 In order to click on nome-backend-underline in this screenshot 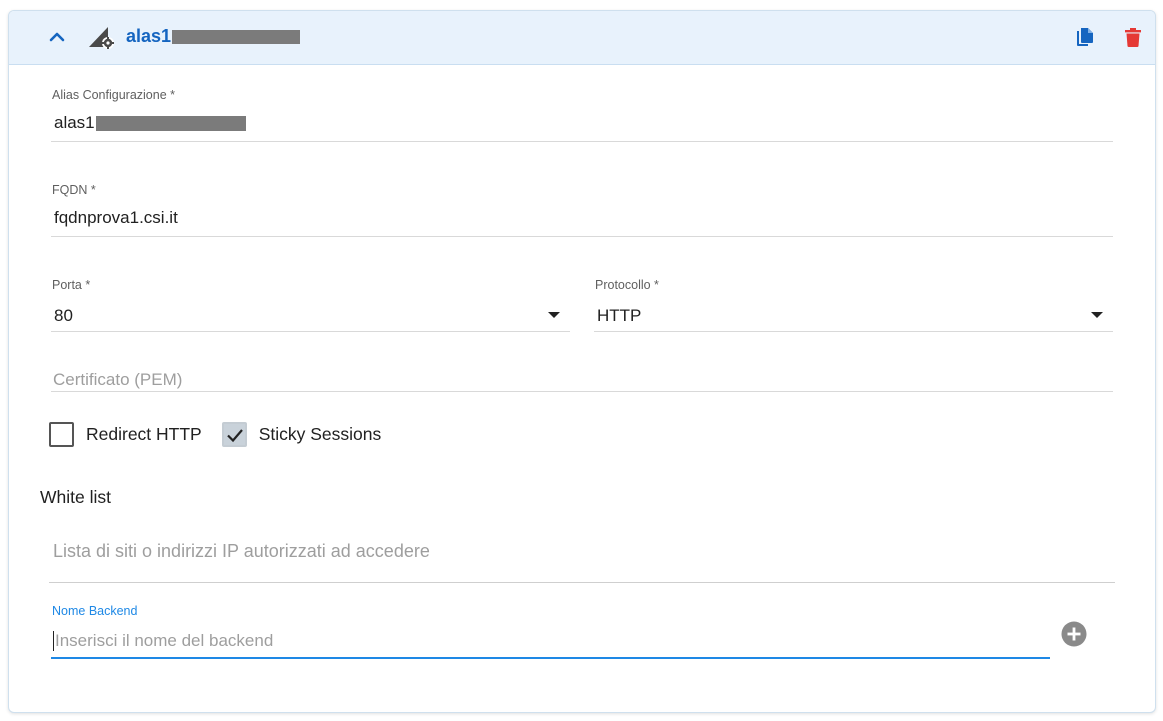, I will do `click(550, 658)`.